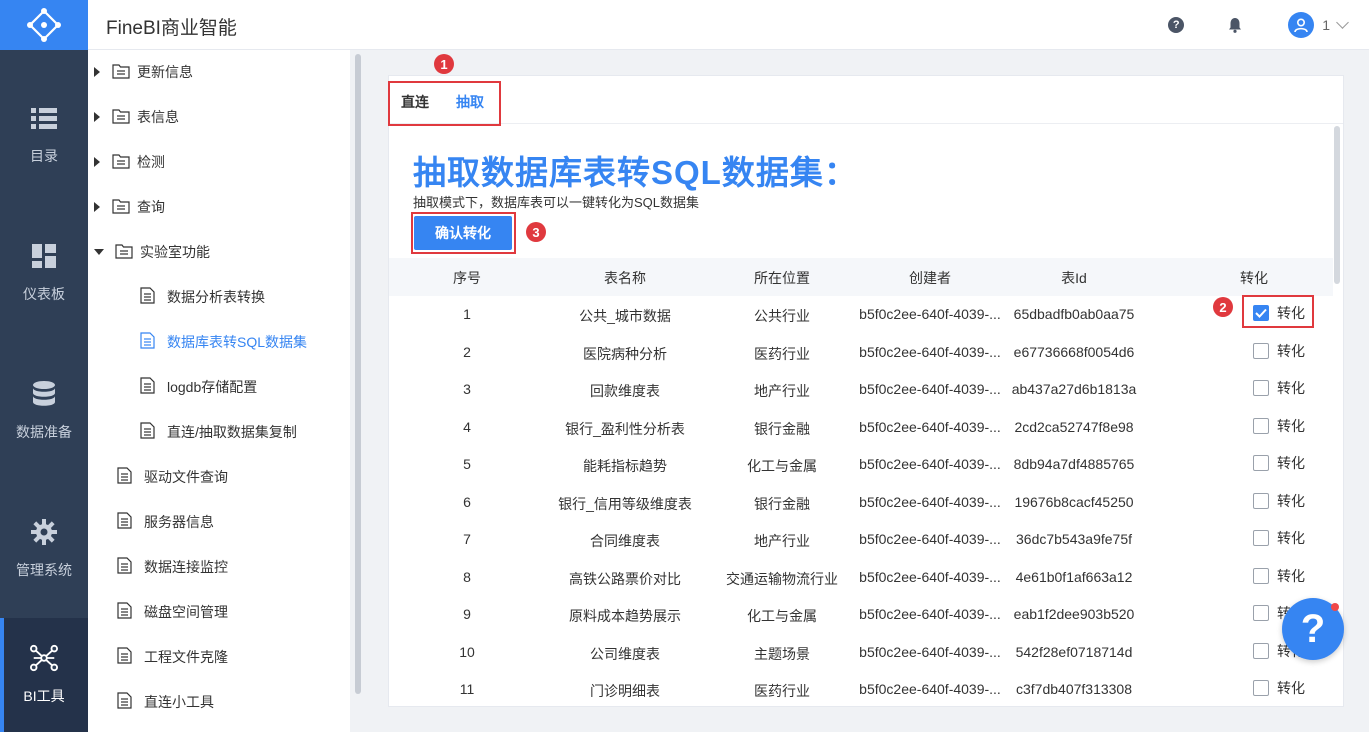 The width and height of the screenshot is (1369, 732). I want to click on tree-item: 查询, so click(129, 207).